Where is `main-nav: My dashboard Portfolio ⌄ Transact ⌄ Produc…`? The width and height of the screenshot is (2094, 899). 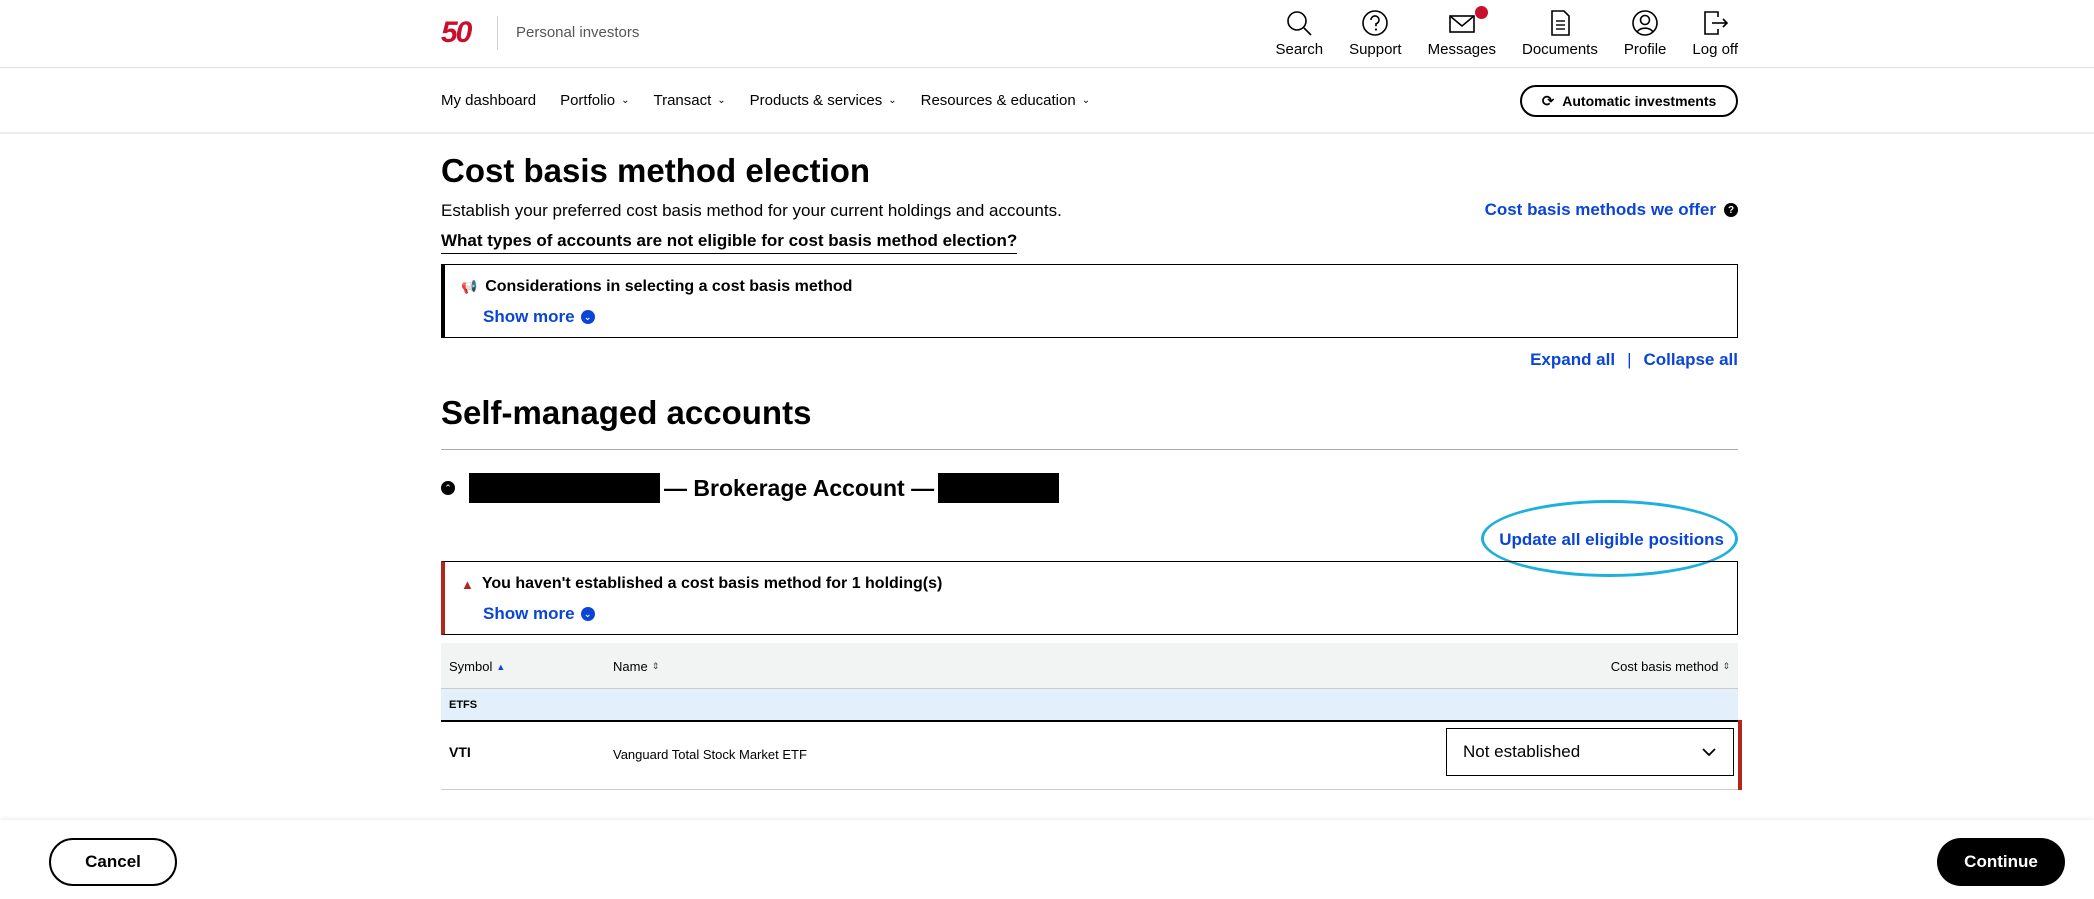 main-nav: My dashboard Portfolio ⌄ Transact ⌄ Produc… is located at coordinates (1047, 101).